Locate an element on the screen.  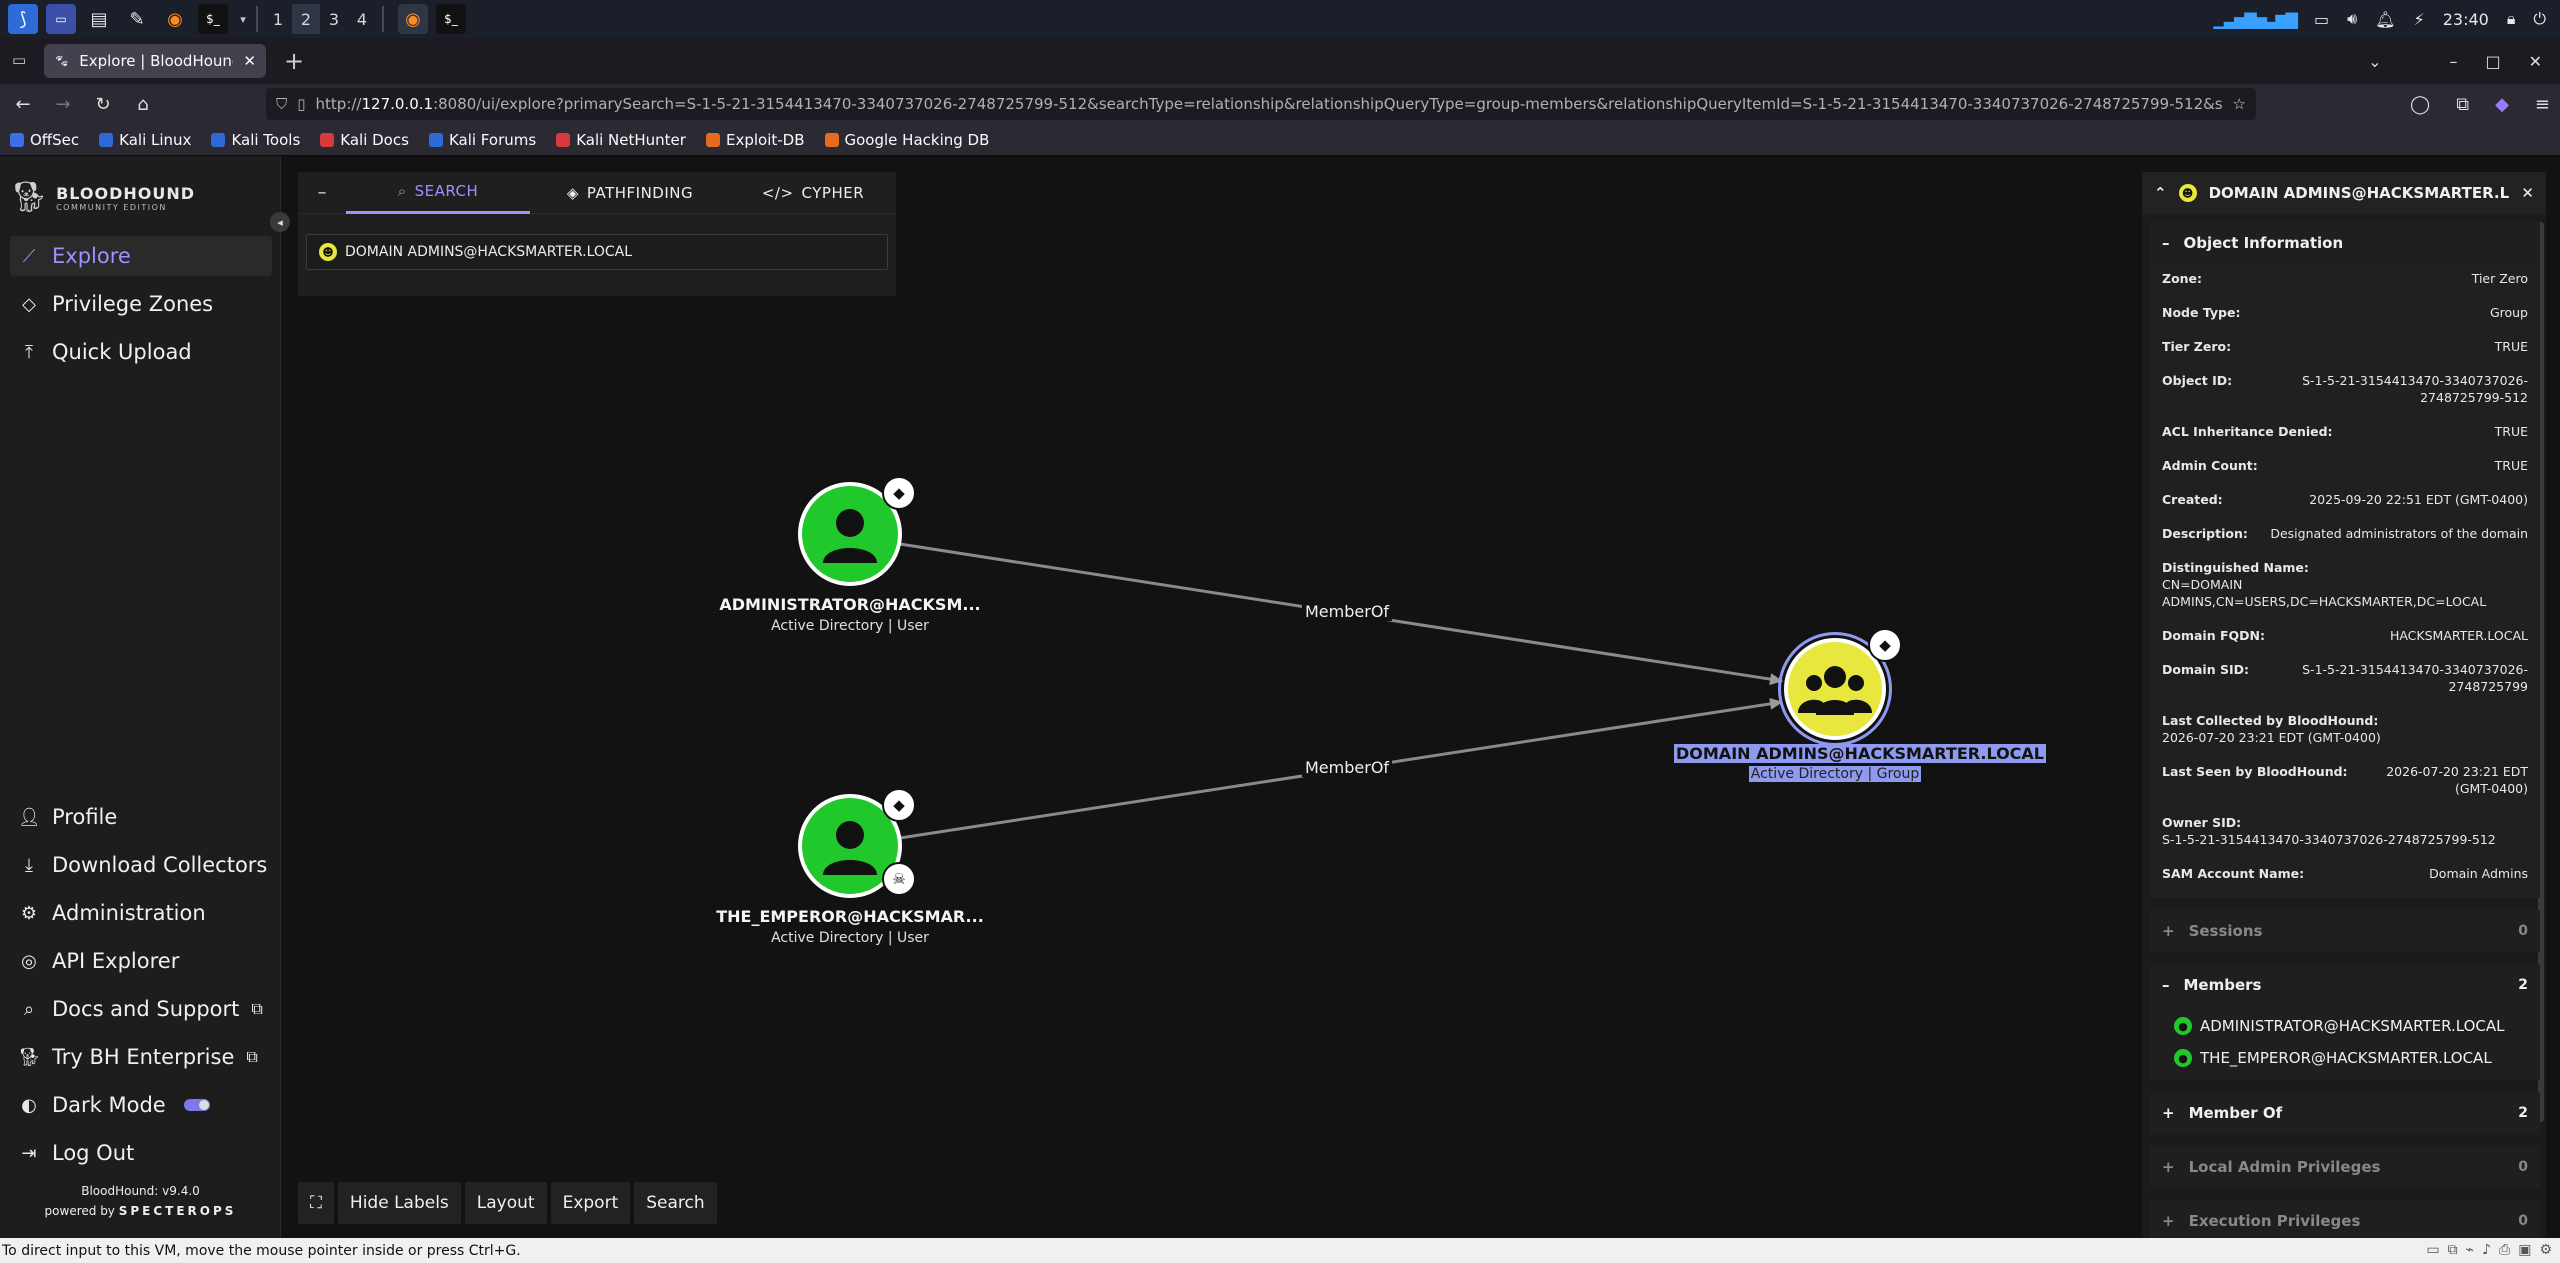
collapse-search-button: – is located at coordinates (322, 192).